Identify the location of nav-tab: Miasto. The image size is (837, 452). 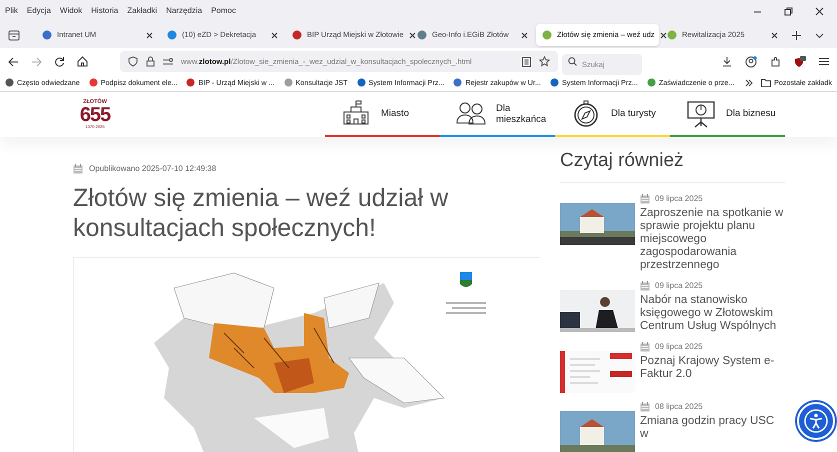
(382, 114).